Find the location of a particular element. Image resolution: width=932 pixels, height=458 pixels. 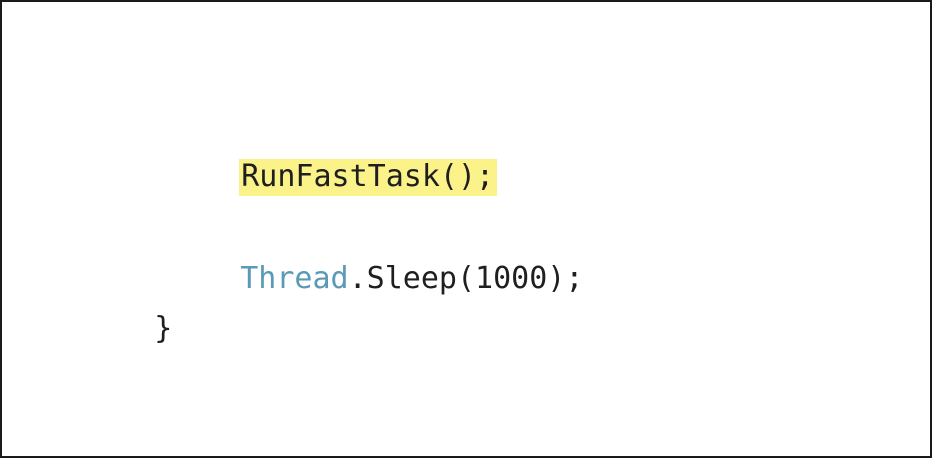

code-line-thread-sleep: Thread.Sleep(1000); is located at coordinates (375, 279).